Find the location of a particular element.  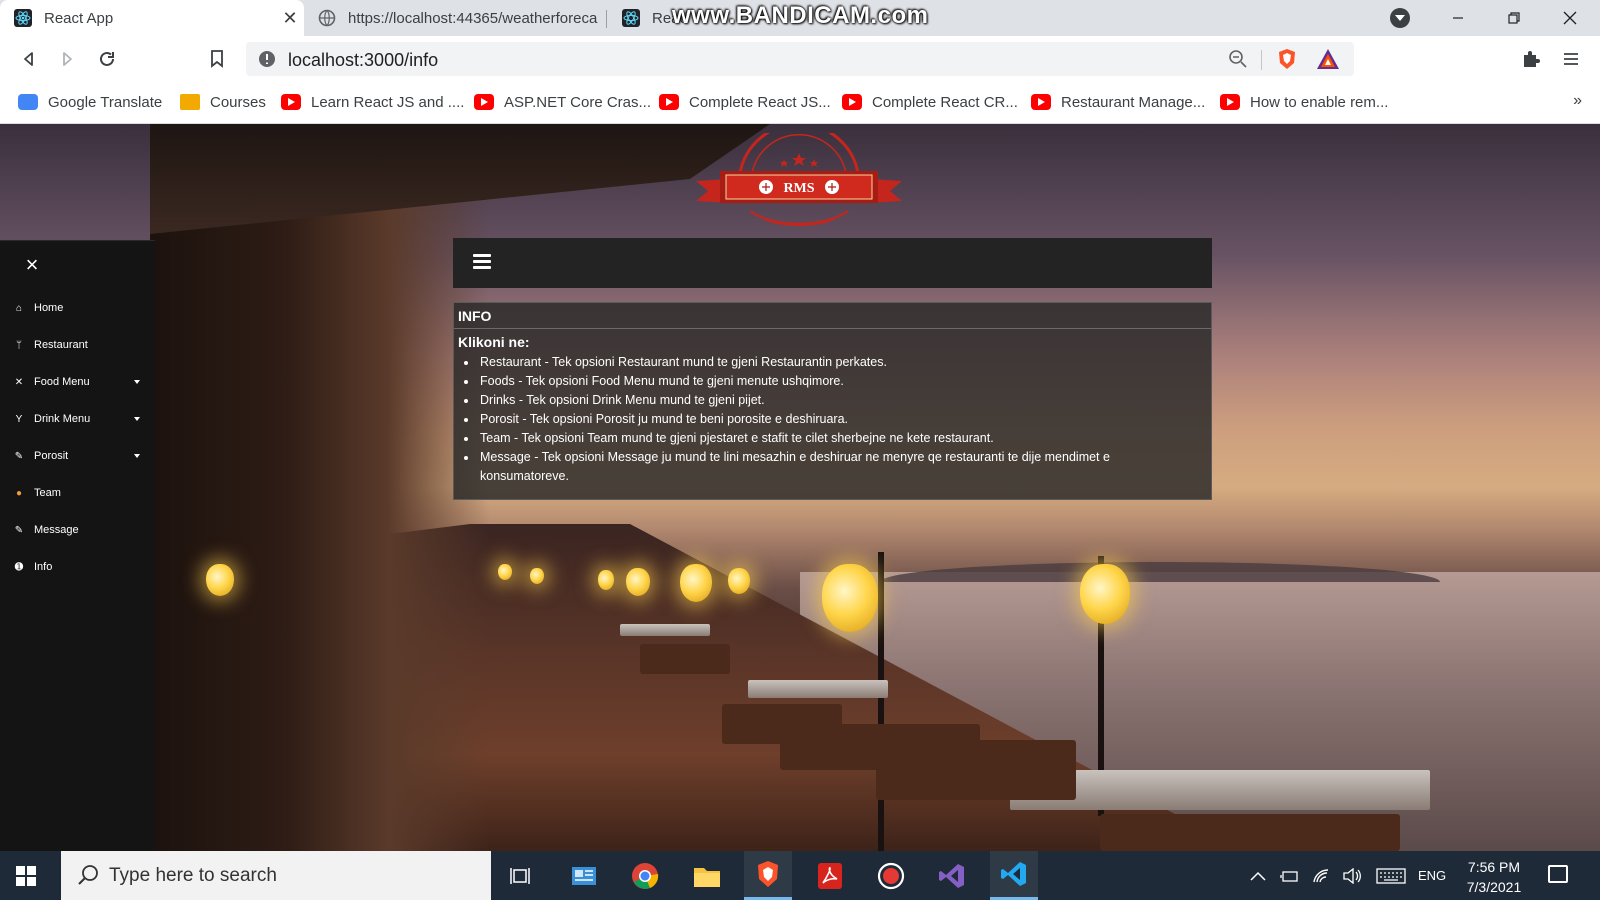

acrobat-icon is located at coordinates (830, 875).